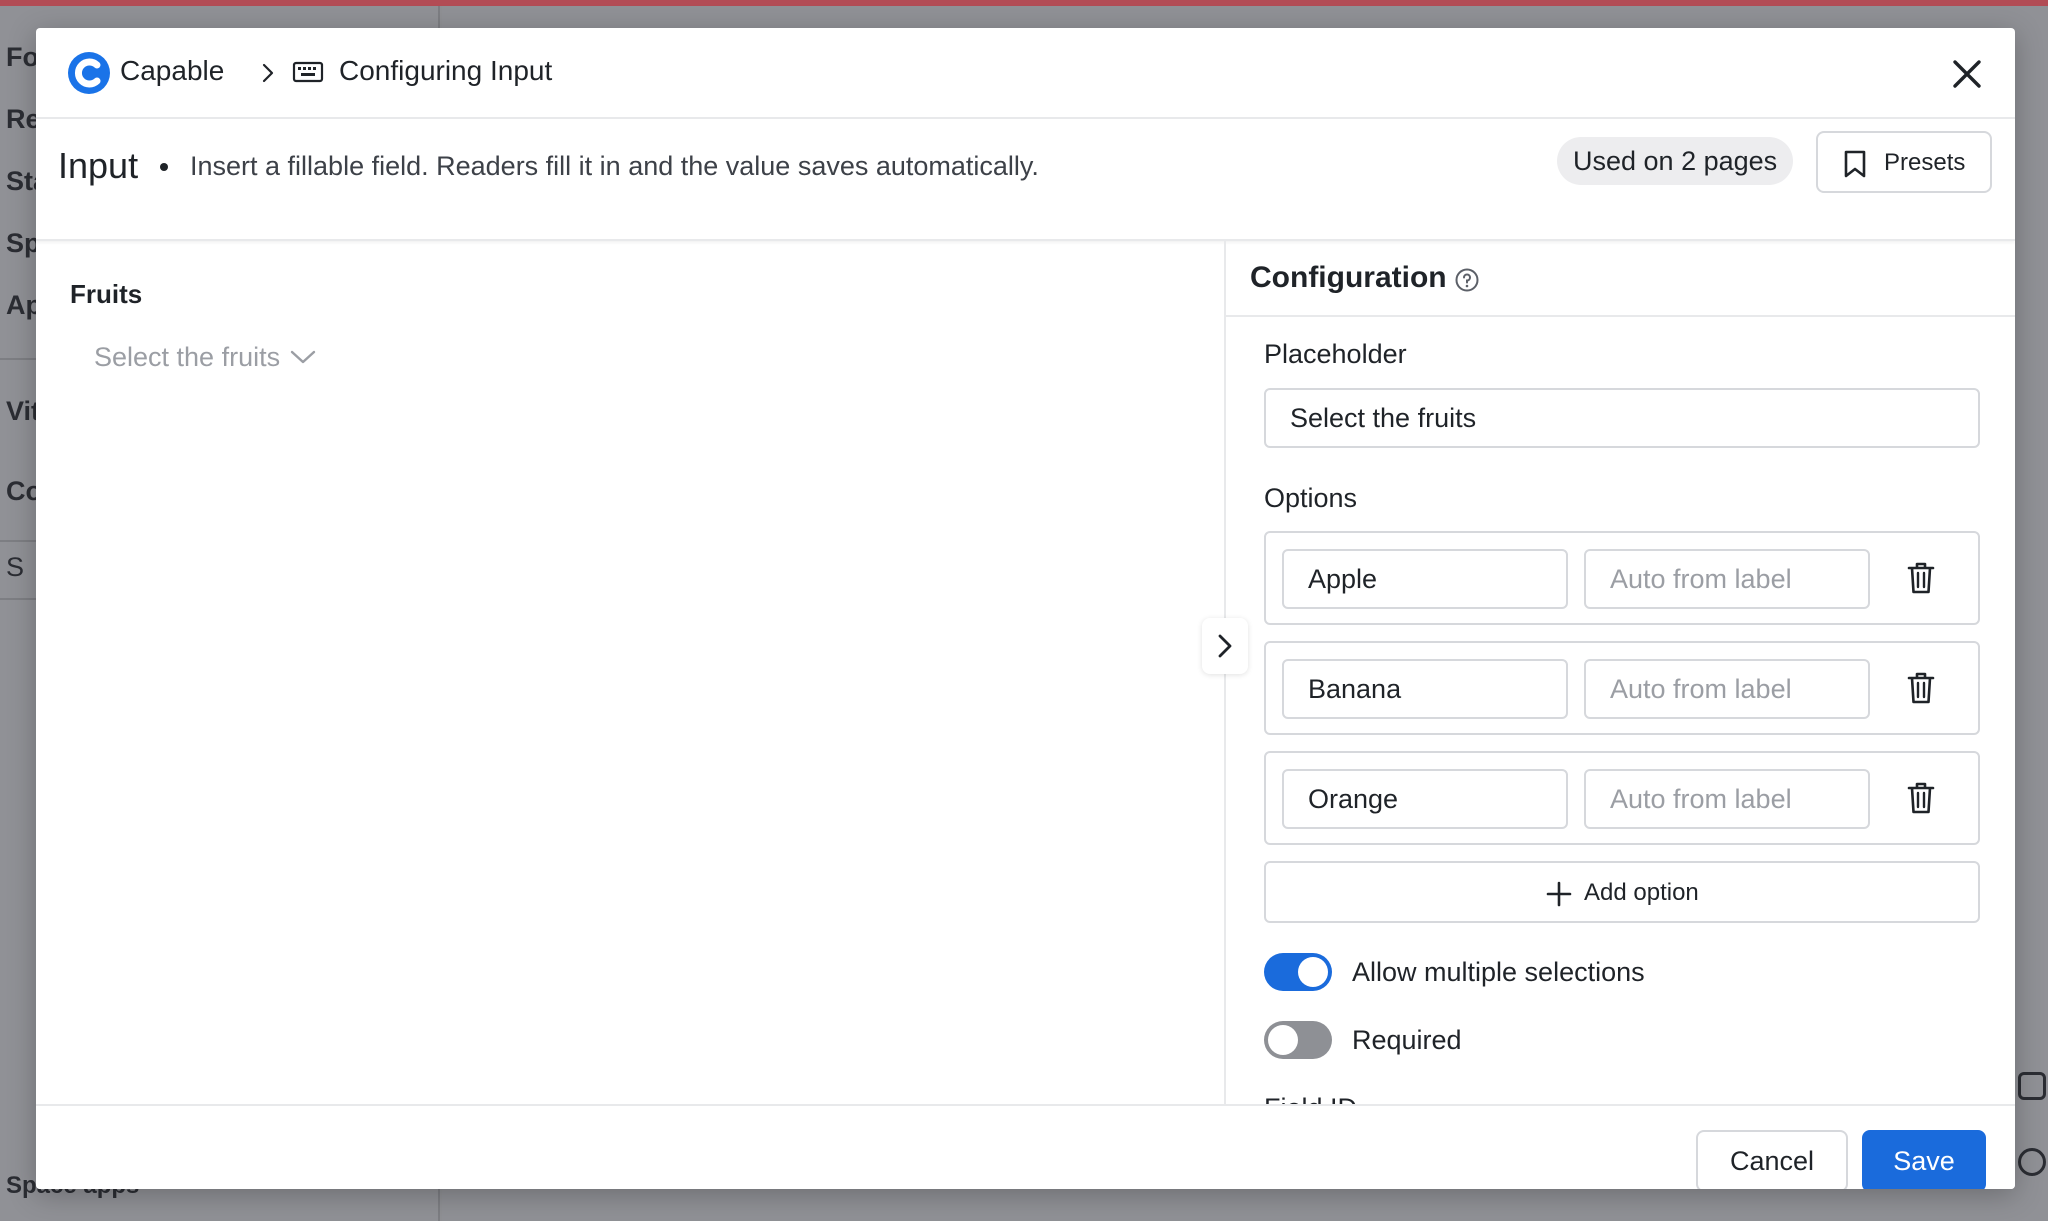 Image resolution: width=2048 pixels, height=1221 pixels. I want to click on bullet-separator, so click(164, 167).